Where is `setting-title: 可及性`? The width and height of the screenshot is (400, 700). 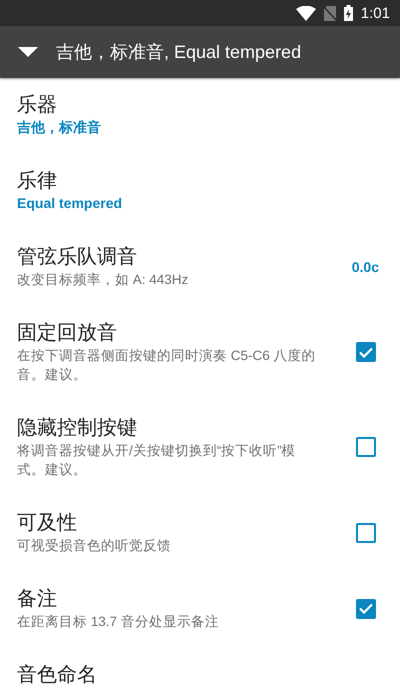
setting-title: 可及性 is located at coordinates (47, 523).